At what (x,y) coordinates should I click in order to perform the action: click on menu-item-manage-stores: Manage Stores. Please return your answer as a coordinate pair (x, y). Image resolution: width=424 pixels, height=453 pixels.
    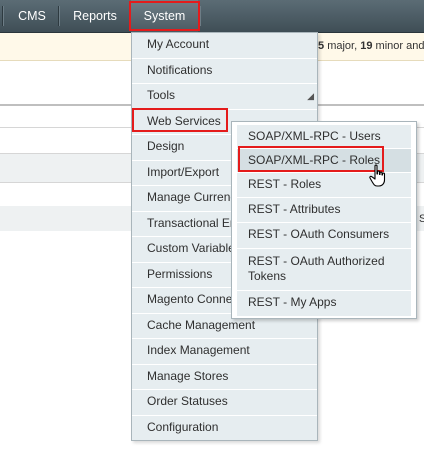
    Looking at the image, I should click on (224, 377).